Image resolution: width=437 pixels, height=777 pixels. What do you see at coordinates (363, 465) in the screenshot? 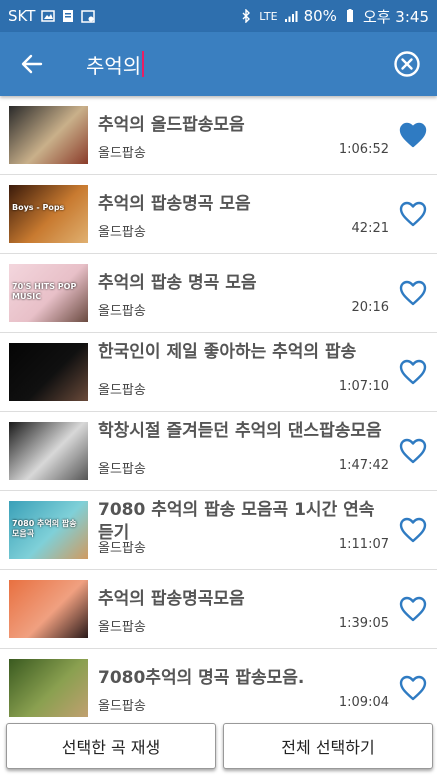
I see `song-duration: 1:47:42` at bounding box center [363, 465].